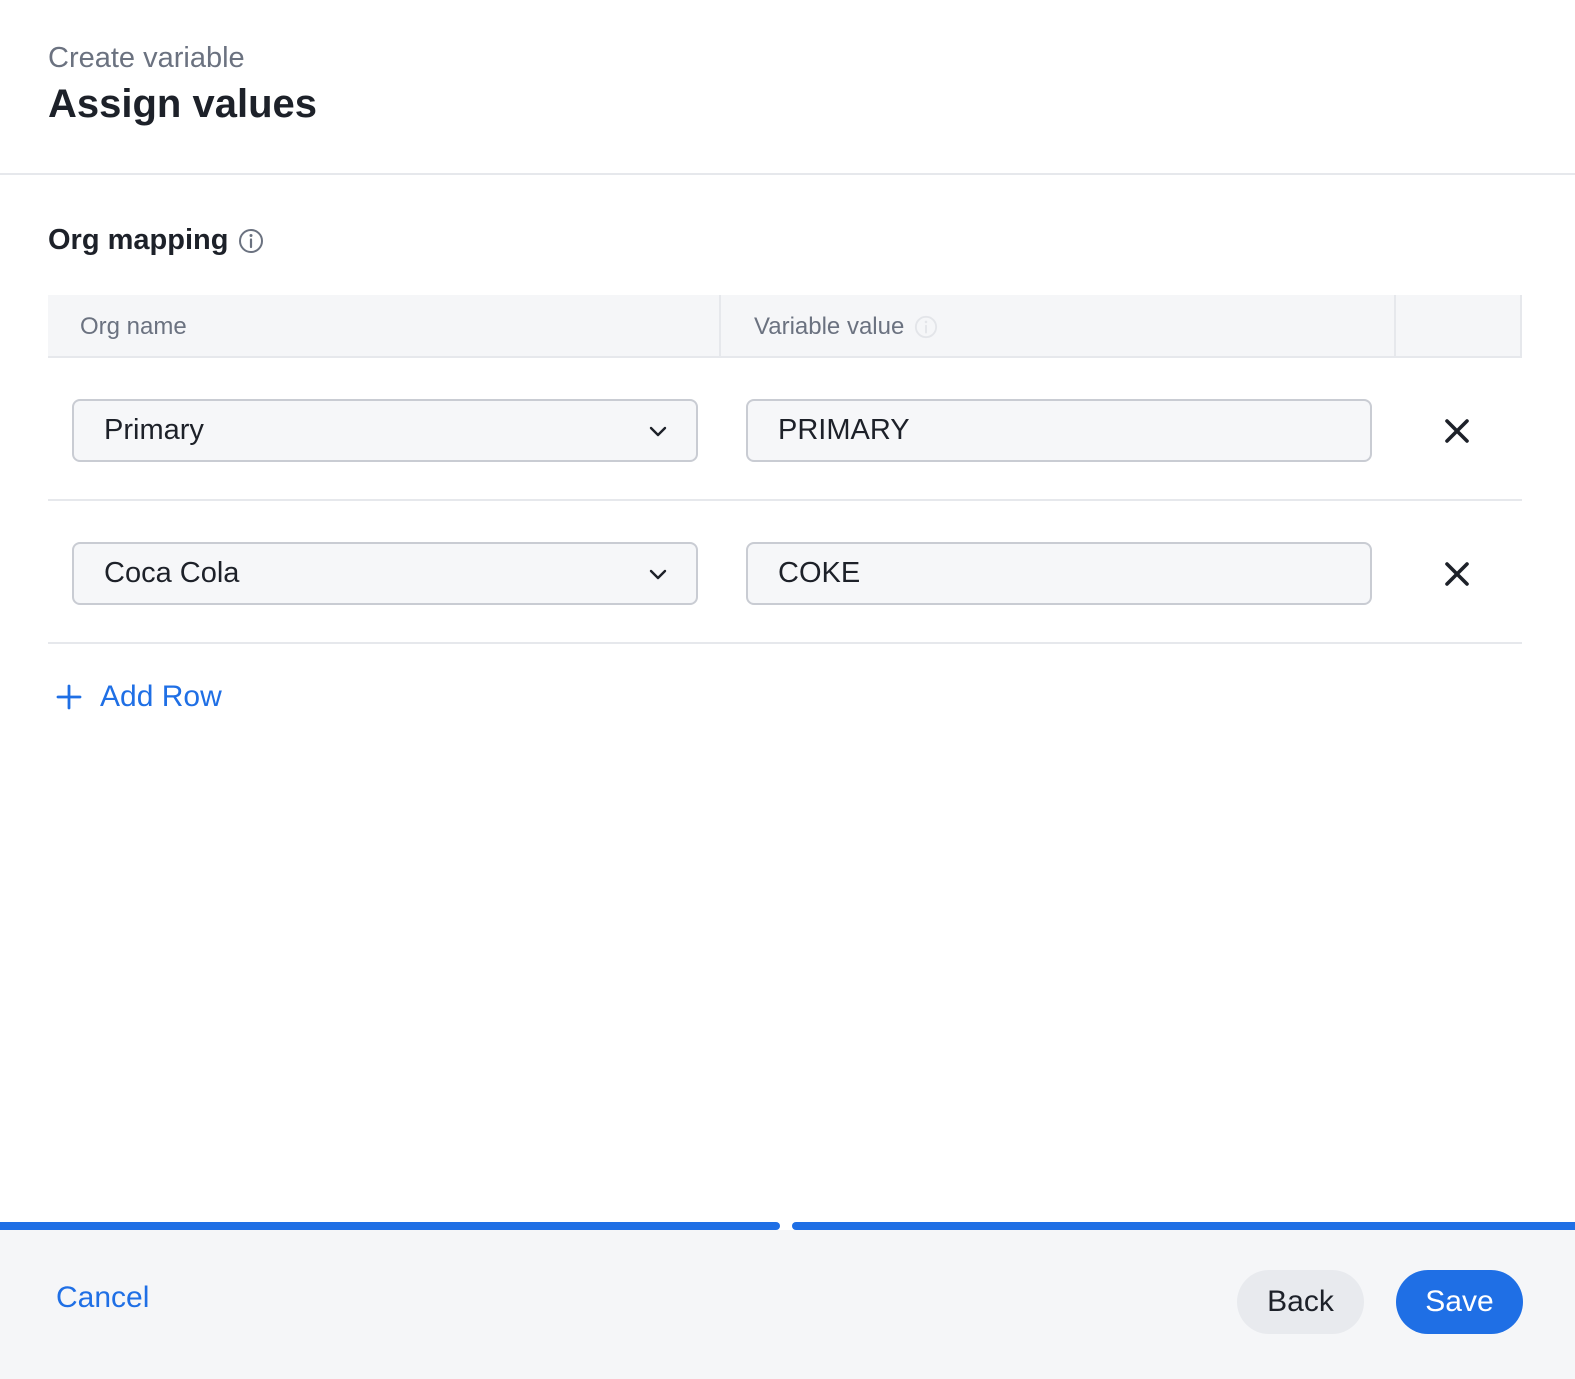  I want to click on plus-icon, so click(69, 697).